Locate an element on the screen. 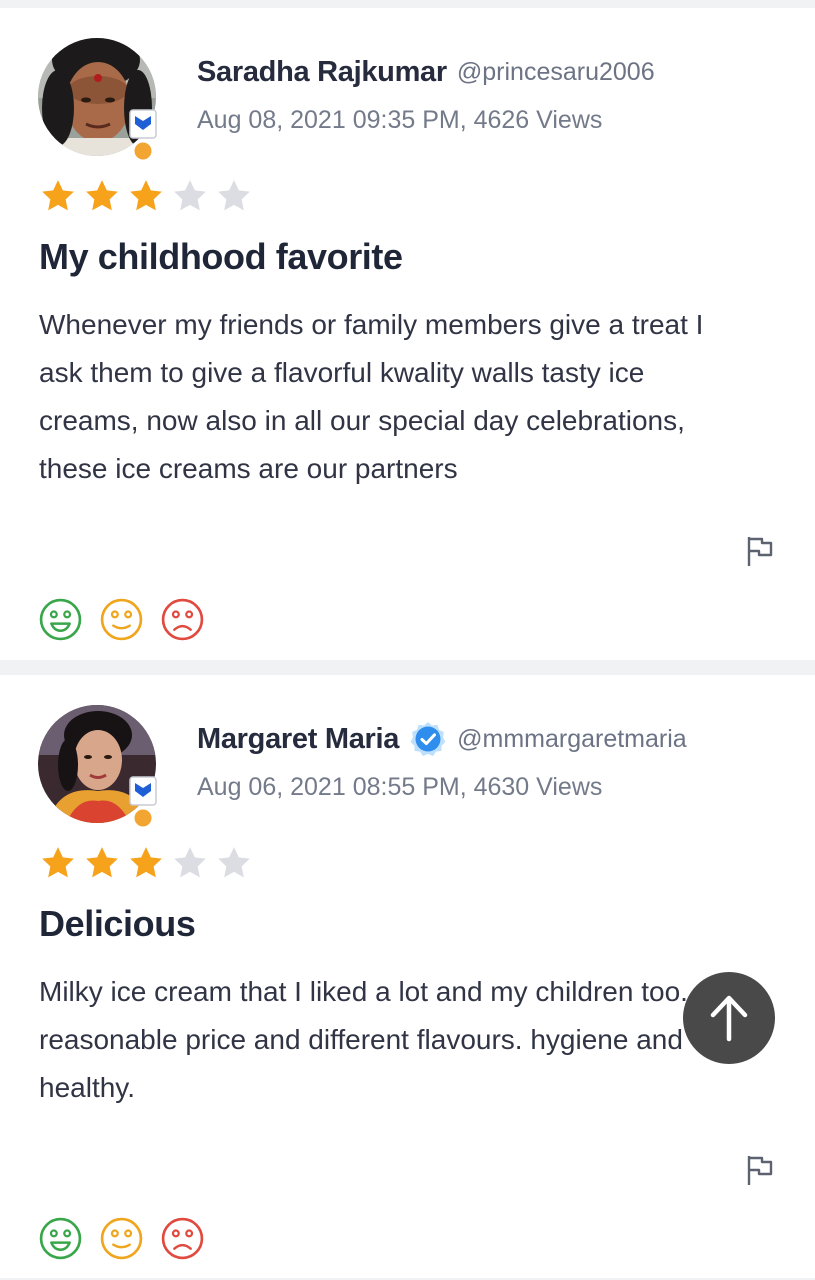 This screenshot has width=815, height=1280. reviewer-info: Margaret Maria @mmmargaretmaria is located at coordinates (442, 739).